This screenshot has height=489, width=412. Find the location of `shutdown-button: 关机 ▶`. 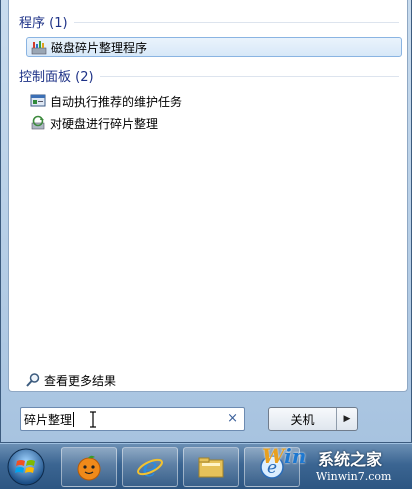

shutdown-button: 关机 ▶ is located at coordinates (313, 419).